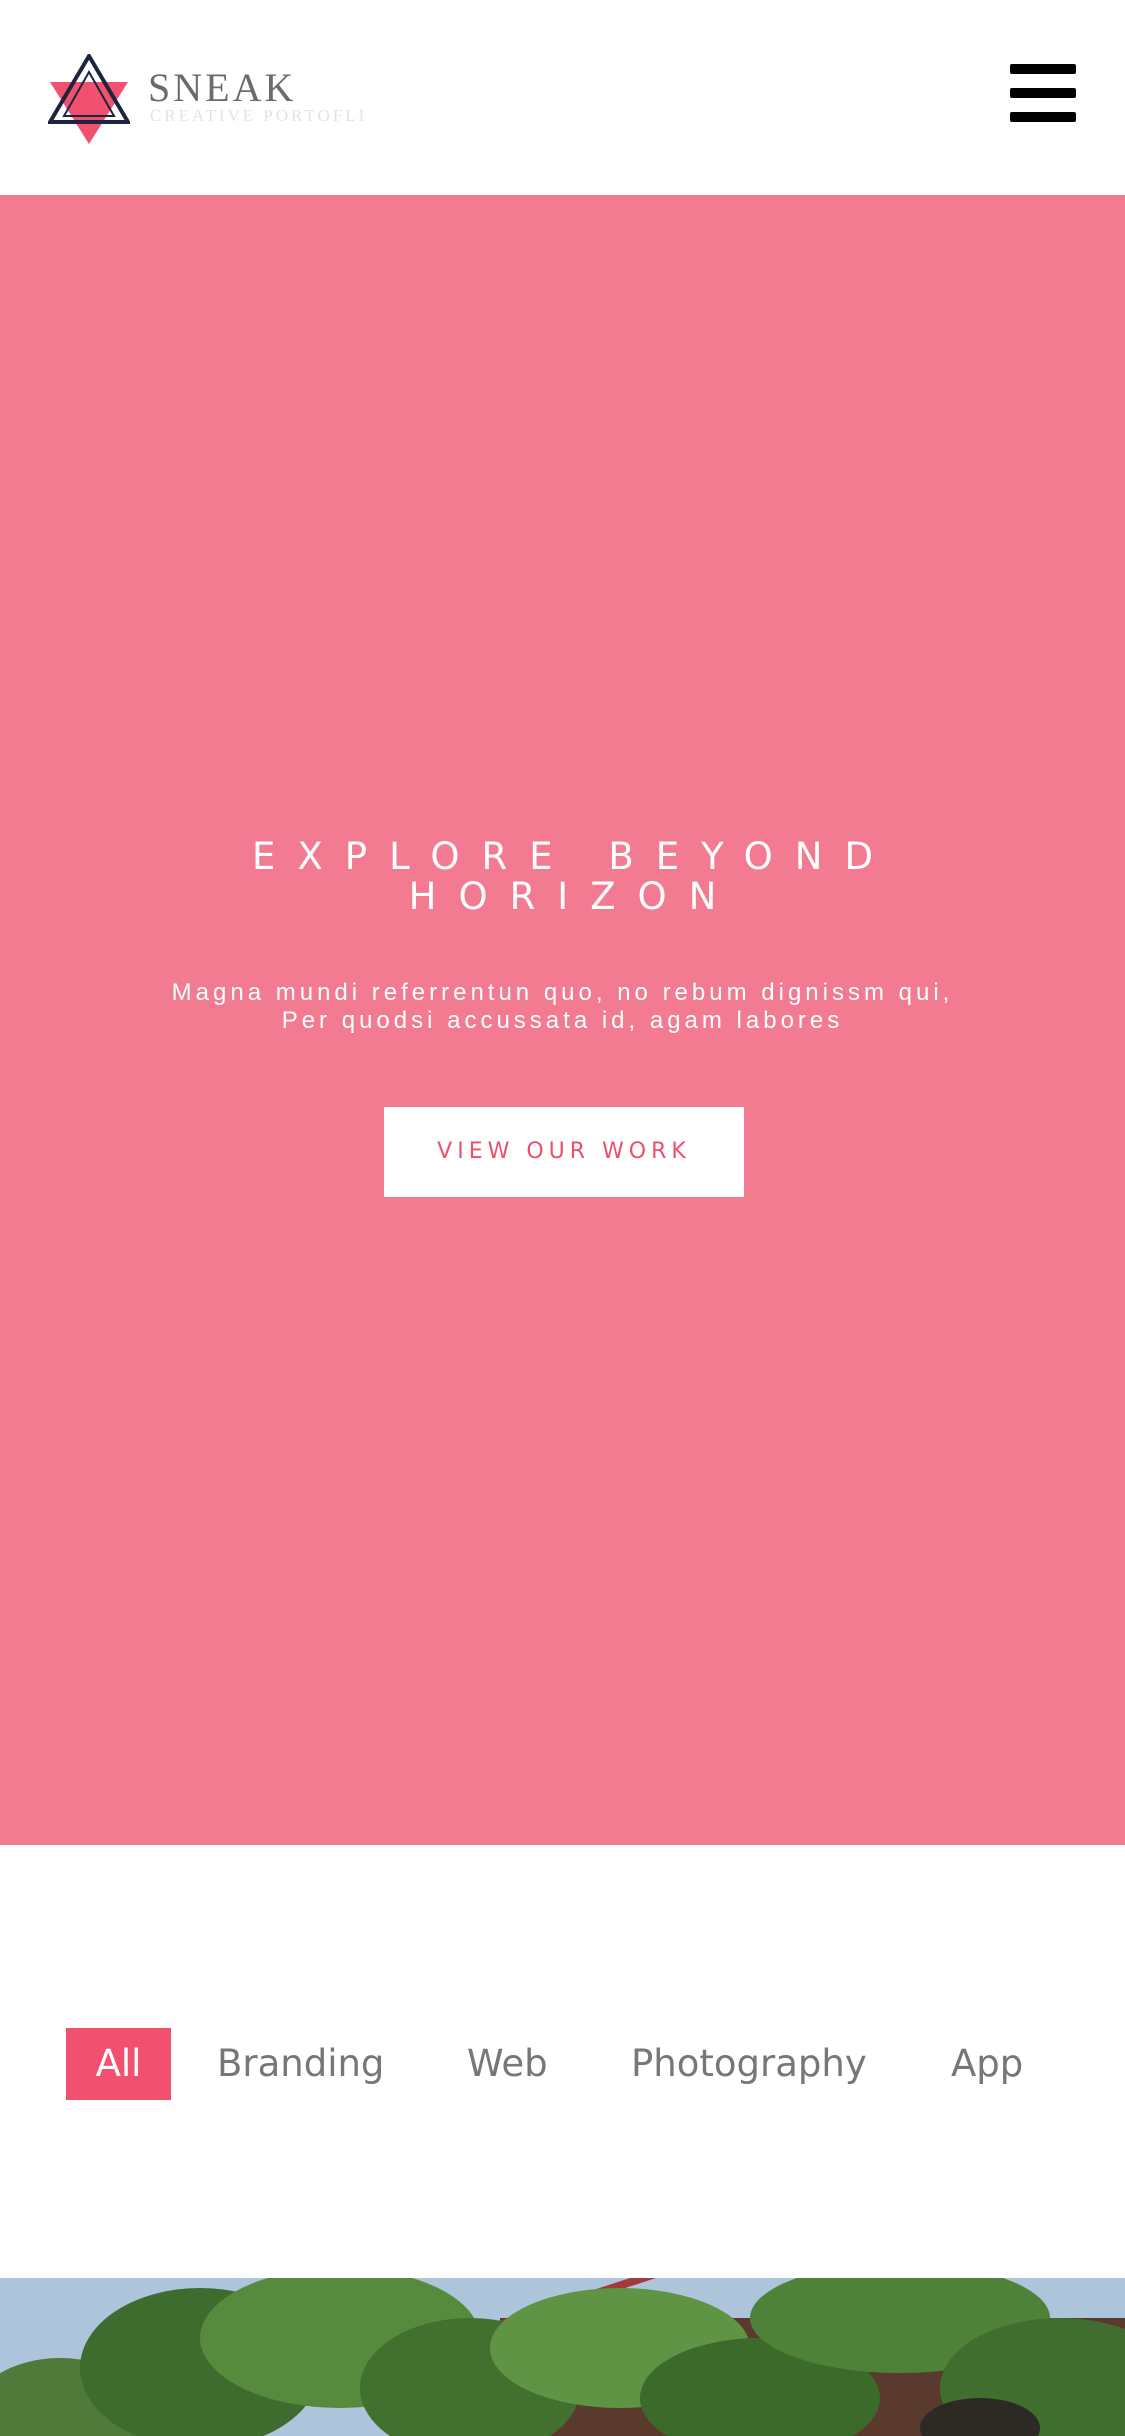 Image resolution: width=1125 pixels, height=2436 pixels. I want to click on site-header: SNEAK CREATIVE PORTOFLI, so click(562, 97).